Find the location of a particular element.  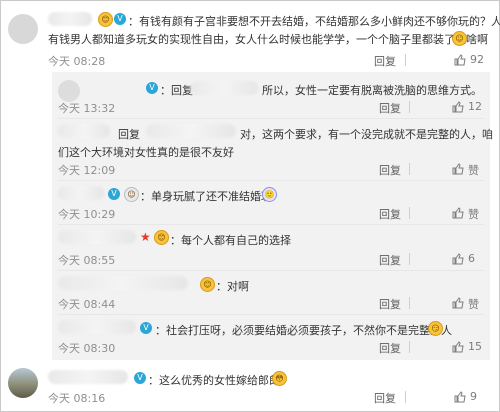

reply-avatar is located at coordinates (69, 91).